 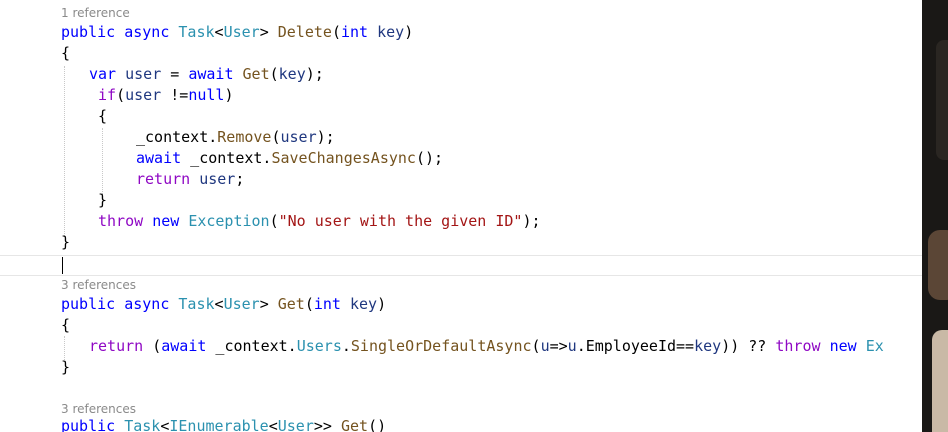 I want to click on code-line-return-user: return user;, so click(x=190, y=179).